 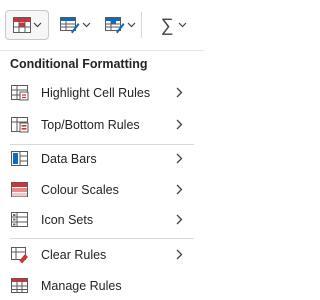 What do you see at coordinates (20, 93) in the screenshot?
I see `highlight-cell-rules-icon` at bounding box center [20, 93].